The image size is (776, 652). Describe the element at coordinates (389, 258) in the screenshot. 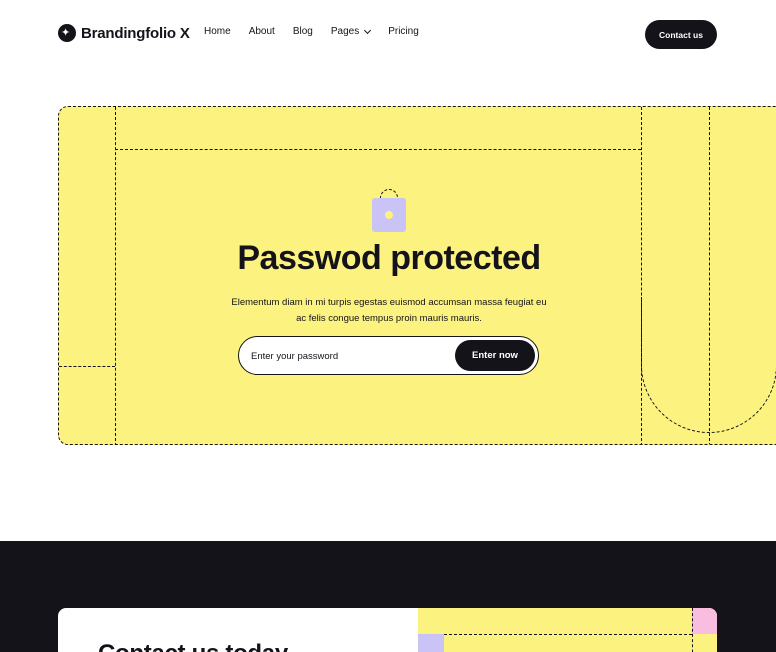

I see `page-title: Passwod protected` at that location.